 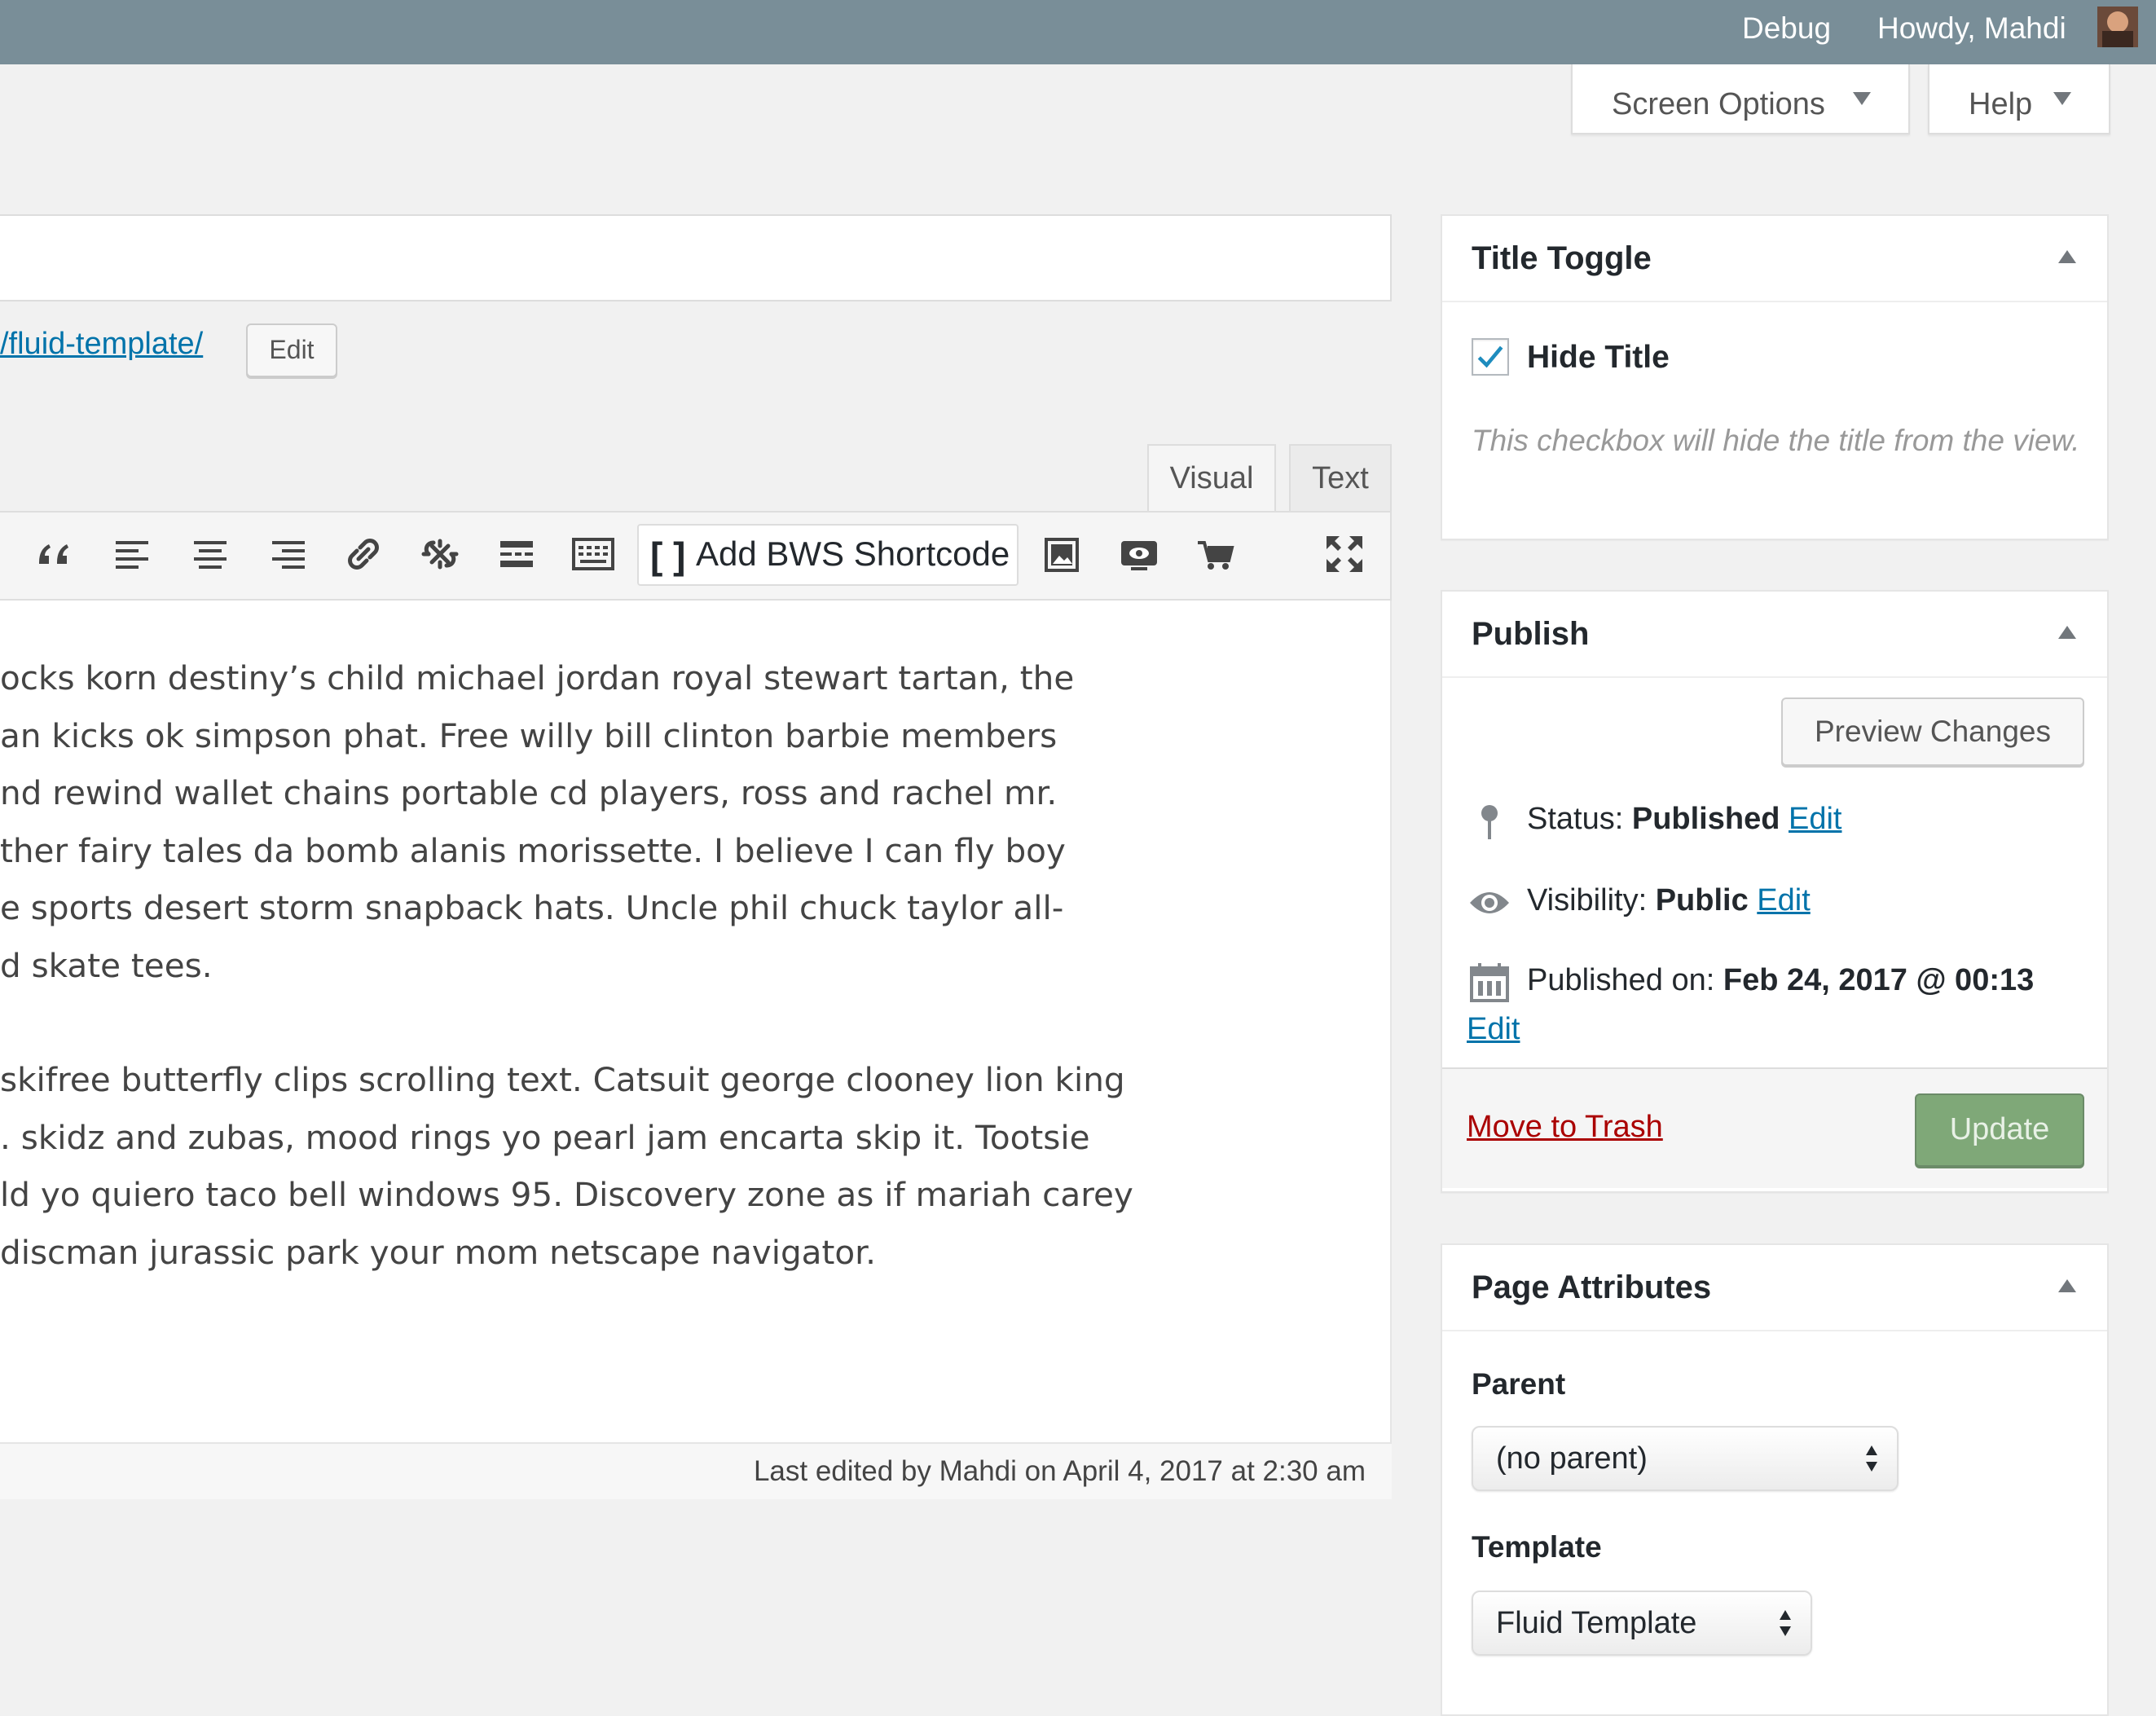 I want to click on eye-icon, so click(x=1489, y=902).